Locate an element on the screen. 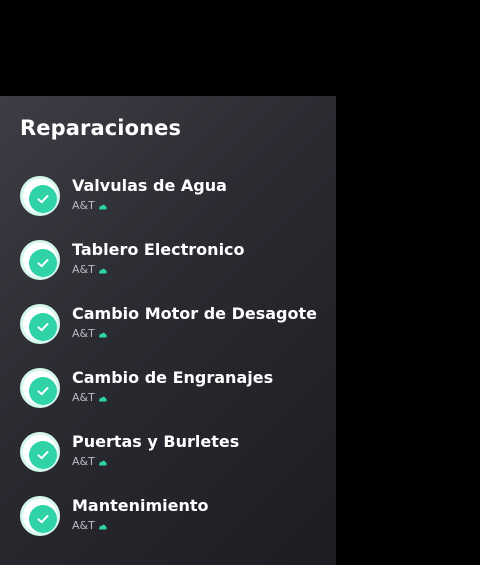  item-title: Puertas y Burletes is located at coordinates (156, 441).